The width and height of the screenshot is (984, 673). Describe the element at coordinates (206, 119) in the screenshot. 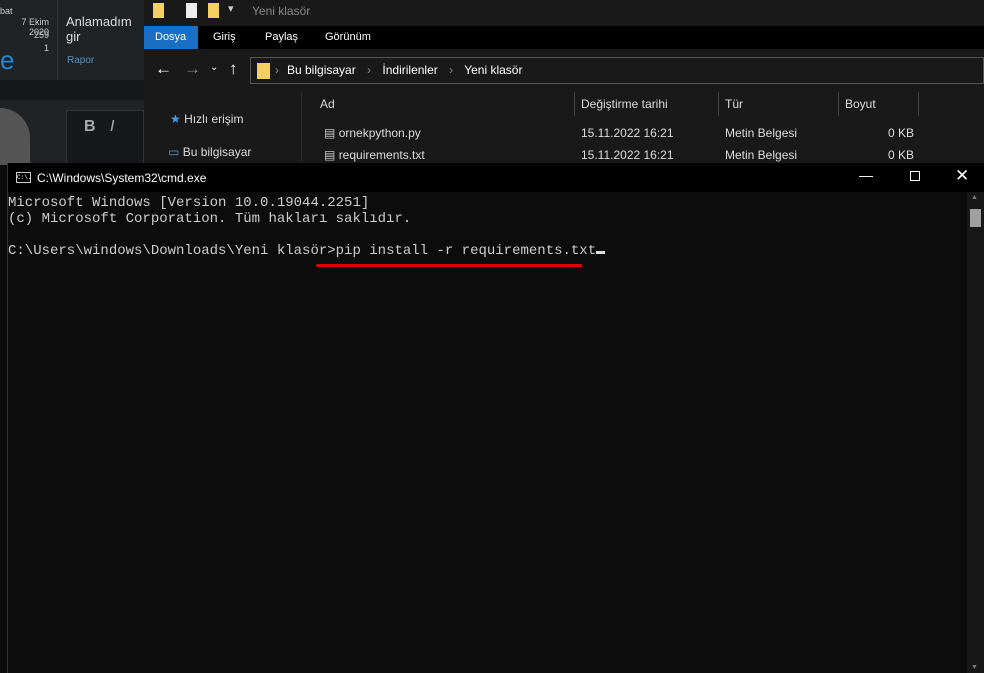

I see `nav-quick-access: ★ Hızlı erişim` at that location.